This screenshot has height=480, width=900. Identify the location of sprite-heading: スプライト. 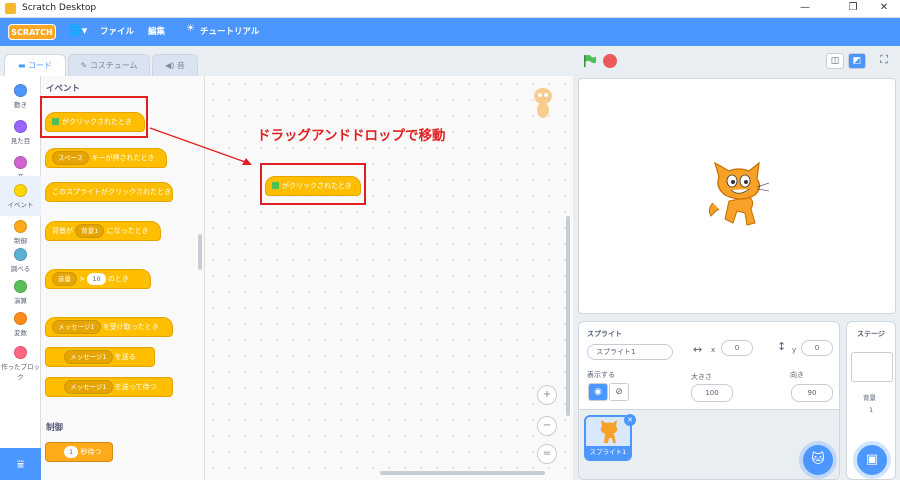
(604, 334).